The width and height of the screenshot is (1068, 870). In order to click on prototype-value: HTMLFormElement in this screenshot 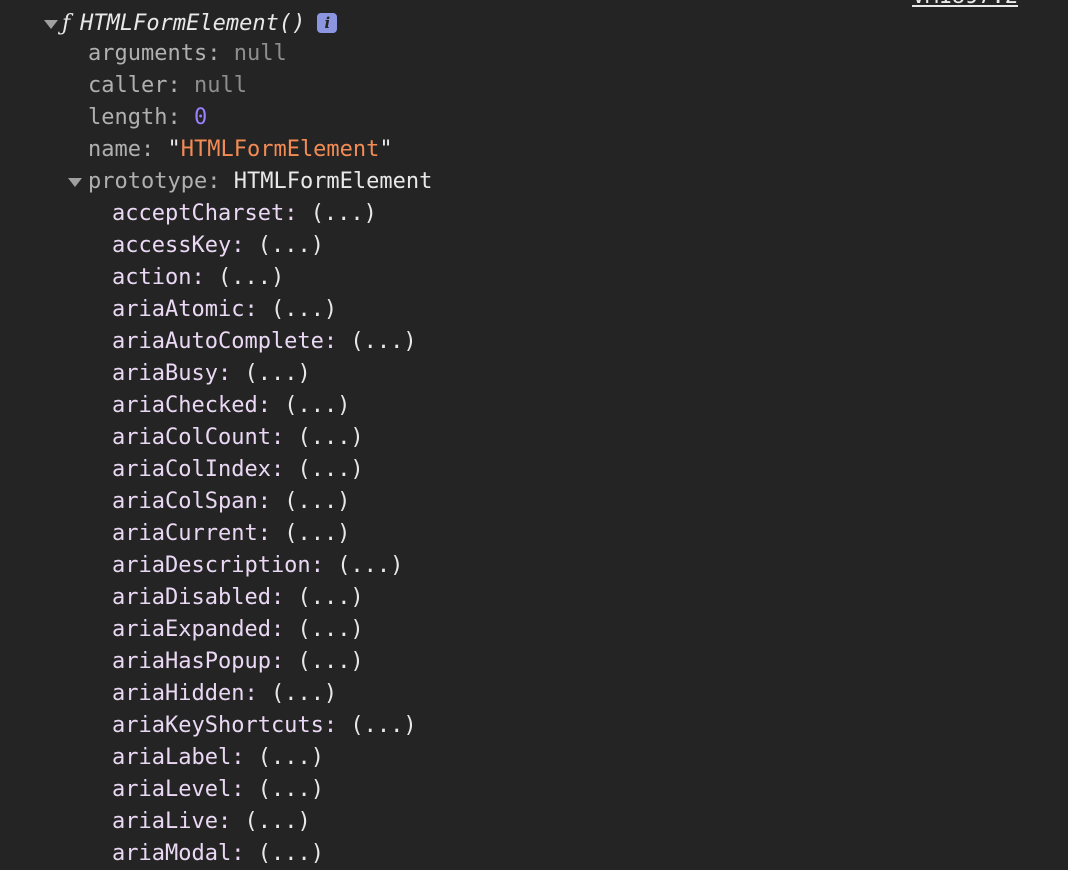, I will do `click(333, 181)`.